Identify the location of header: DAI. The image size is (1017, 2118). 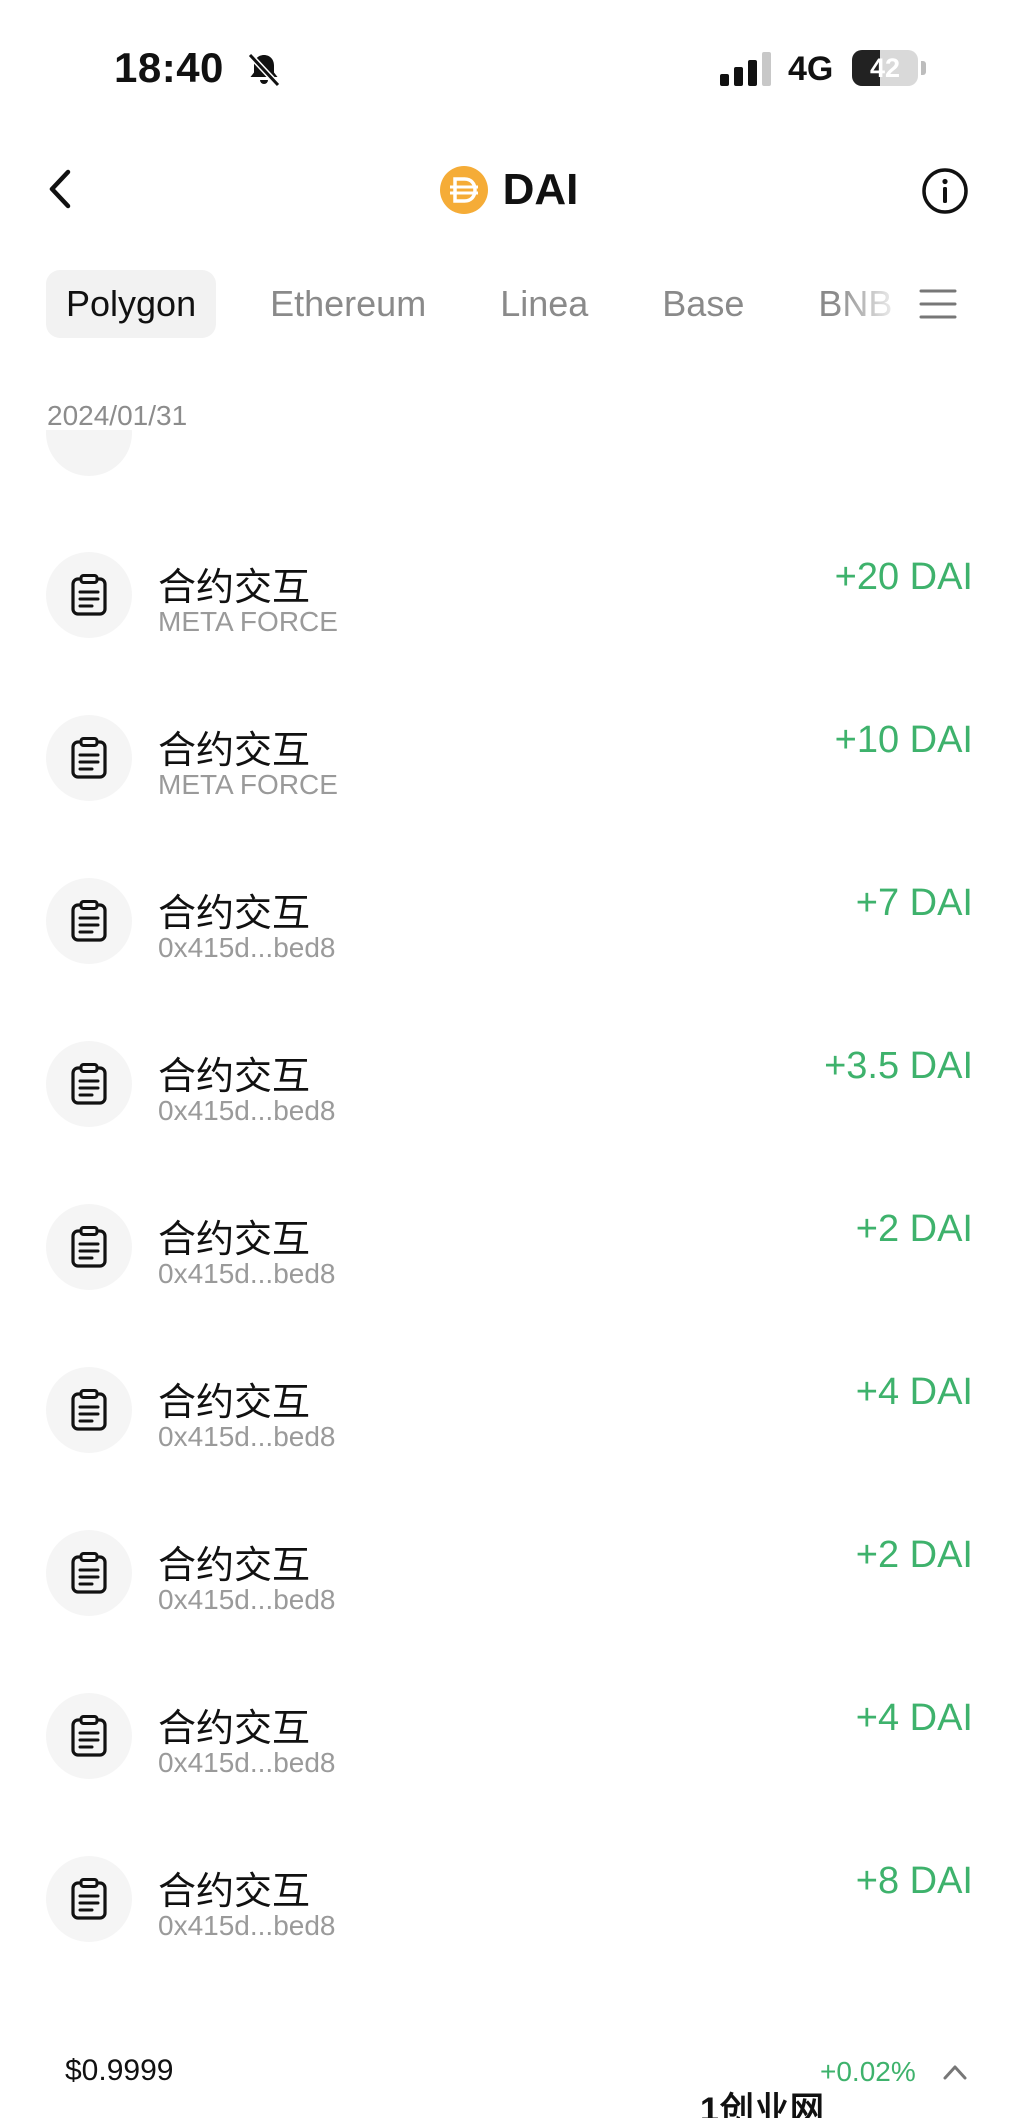
(508, 190).